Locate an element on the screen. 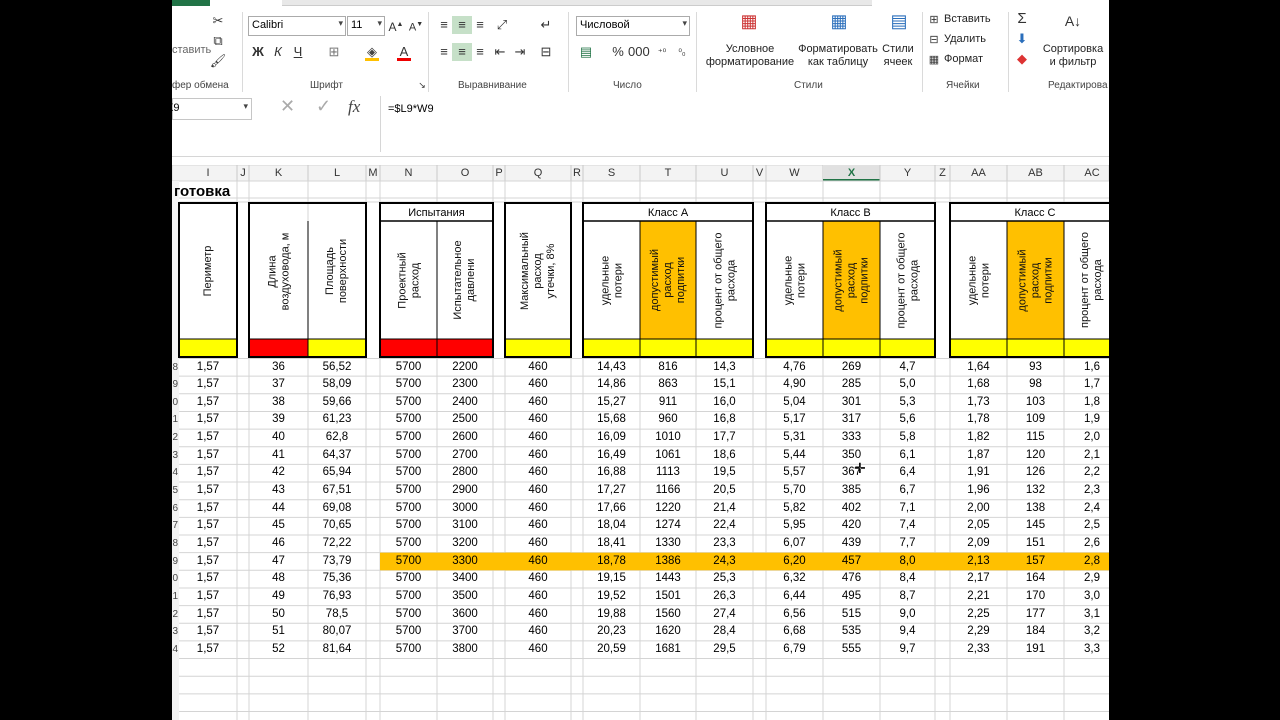 This screenshot has height=720, width=1280. table-cell: 1,64 is located at coordinates (978, 368).